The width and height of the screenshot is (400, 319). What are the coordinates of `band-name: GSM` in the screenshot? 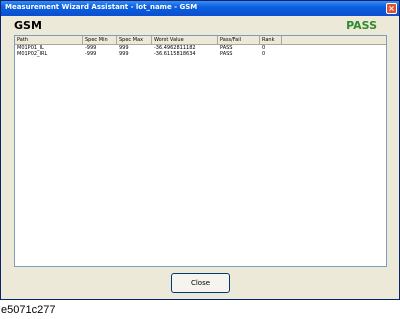 It's located at (28, 25).